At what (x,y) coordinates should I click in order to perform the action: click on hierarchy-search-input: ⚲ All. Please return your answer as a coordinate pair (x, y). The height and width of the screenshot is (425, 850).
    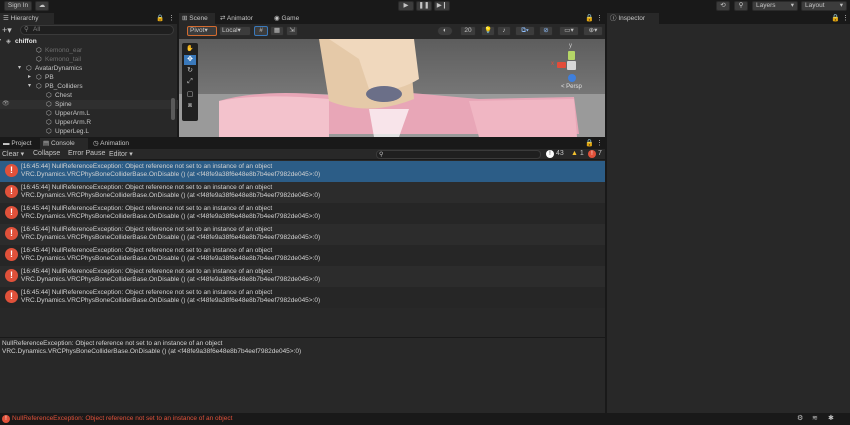
    Looking at the image, I should click on (97, 30).